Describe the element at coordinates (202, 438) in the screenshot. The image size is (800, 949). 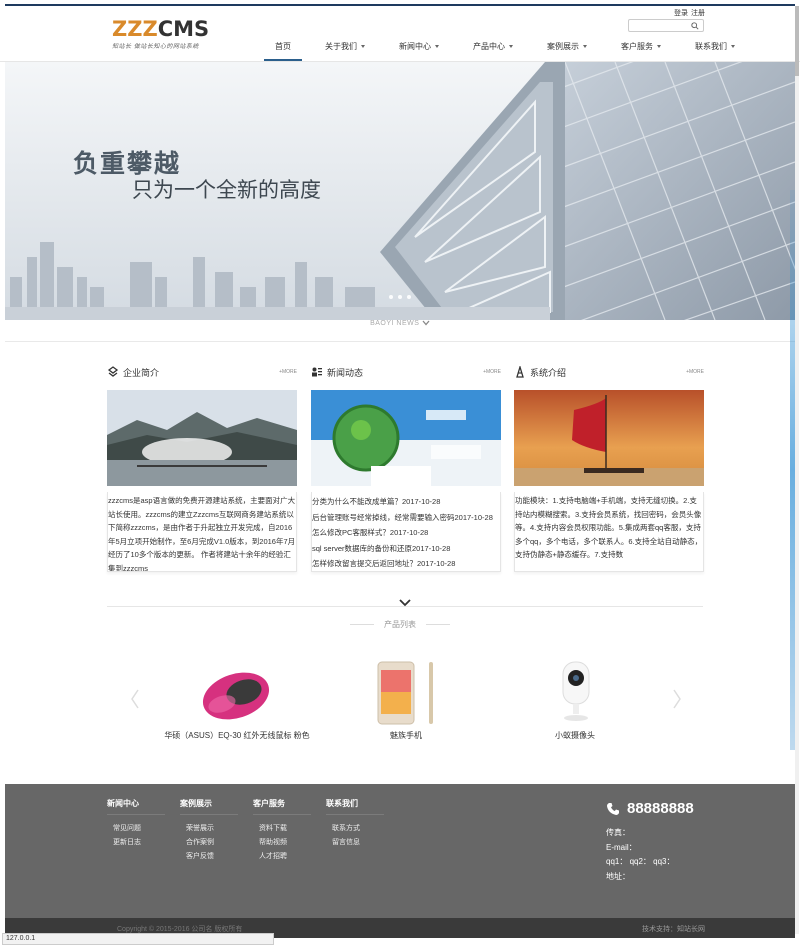
I see `about-image` at that location.